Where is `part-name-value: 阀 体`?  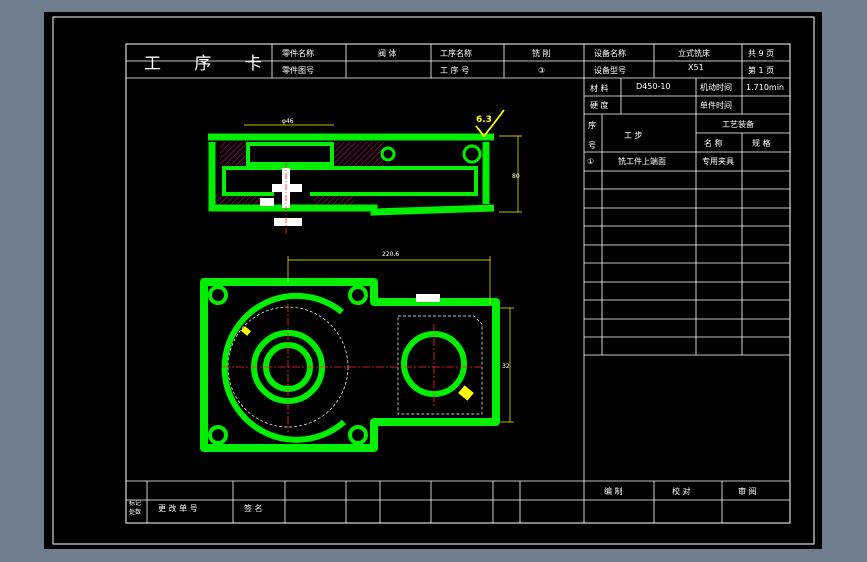 part-name-value: 阀 体 is located at coordinates (387, 53).